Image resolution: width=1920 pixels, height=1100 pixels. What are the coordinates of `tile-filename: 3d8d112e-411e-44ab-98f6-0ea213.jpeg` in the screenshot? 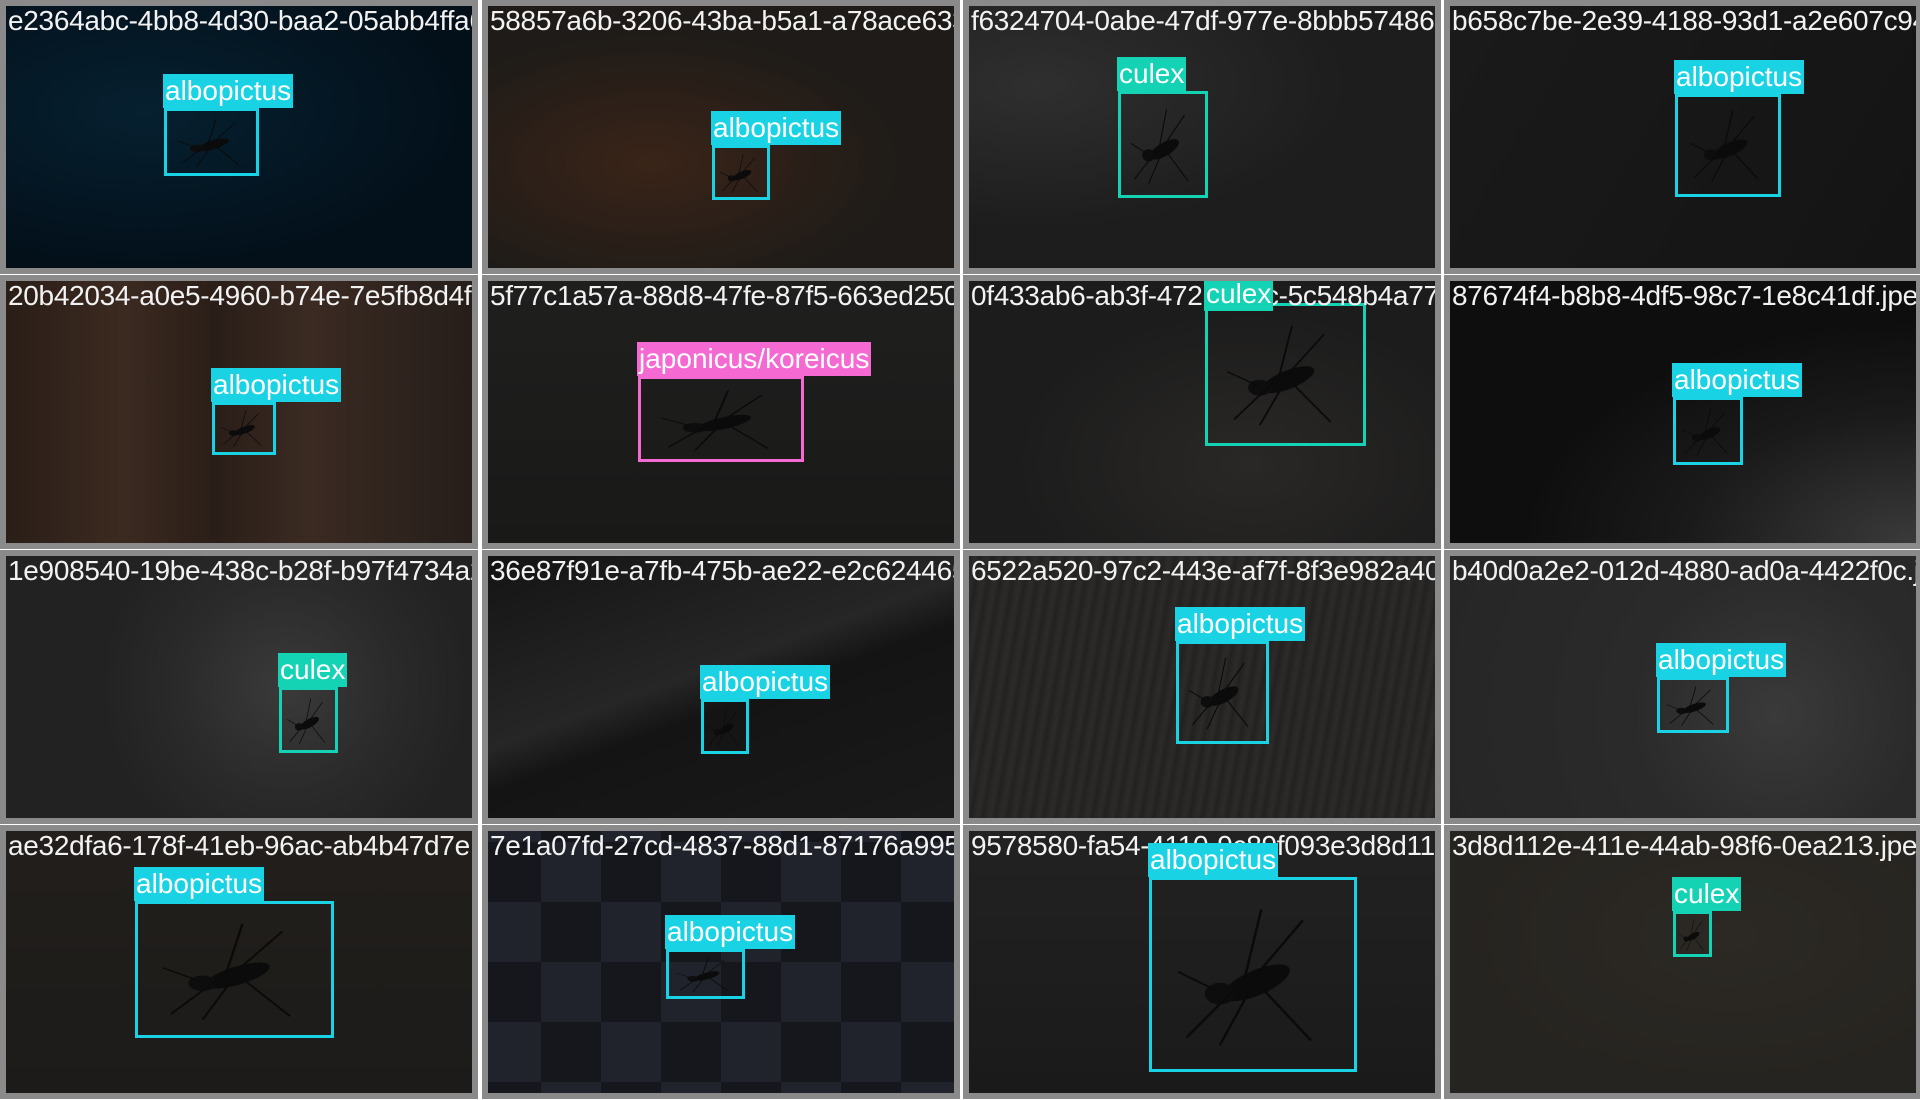 It's located at (1686, 845).